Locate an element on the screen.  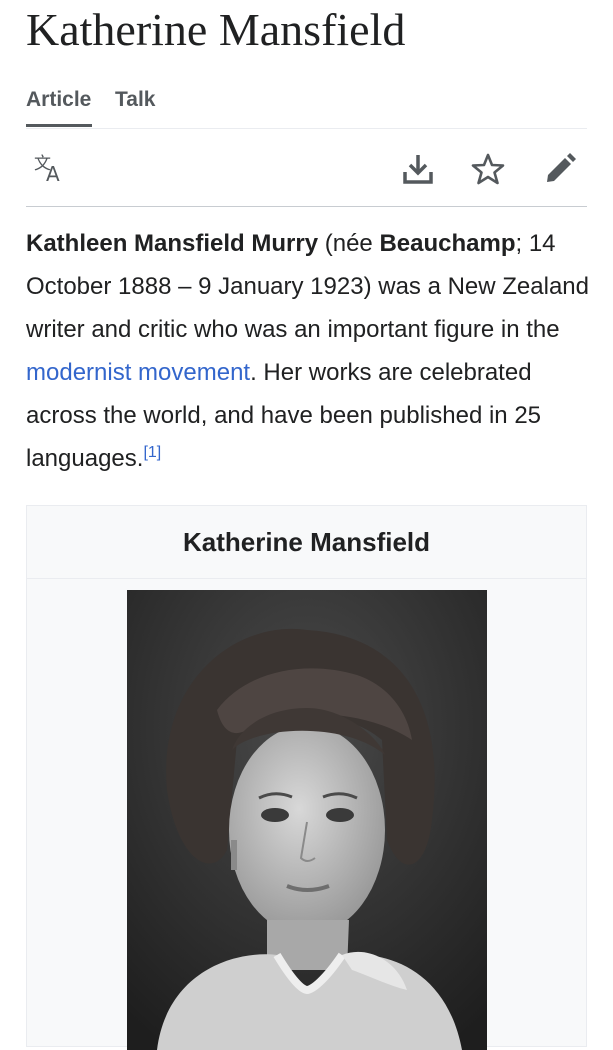
citation-link: [1] is located at coordinates (152, 452).